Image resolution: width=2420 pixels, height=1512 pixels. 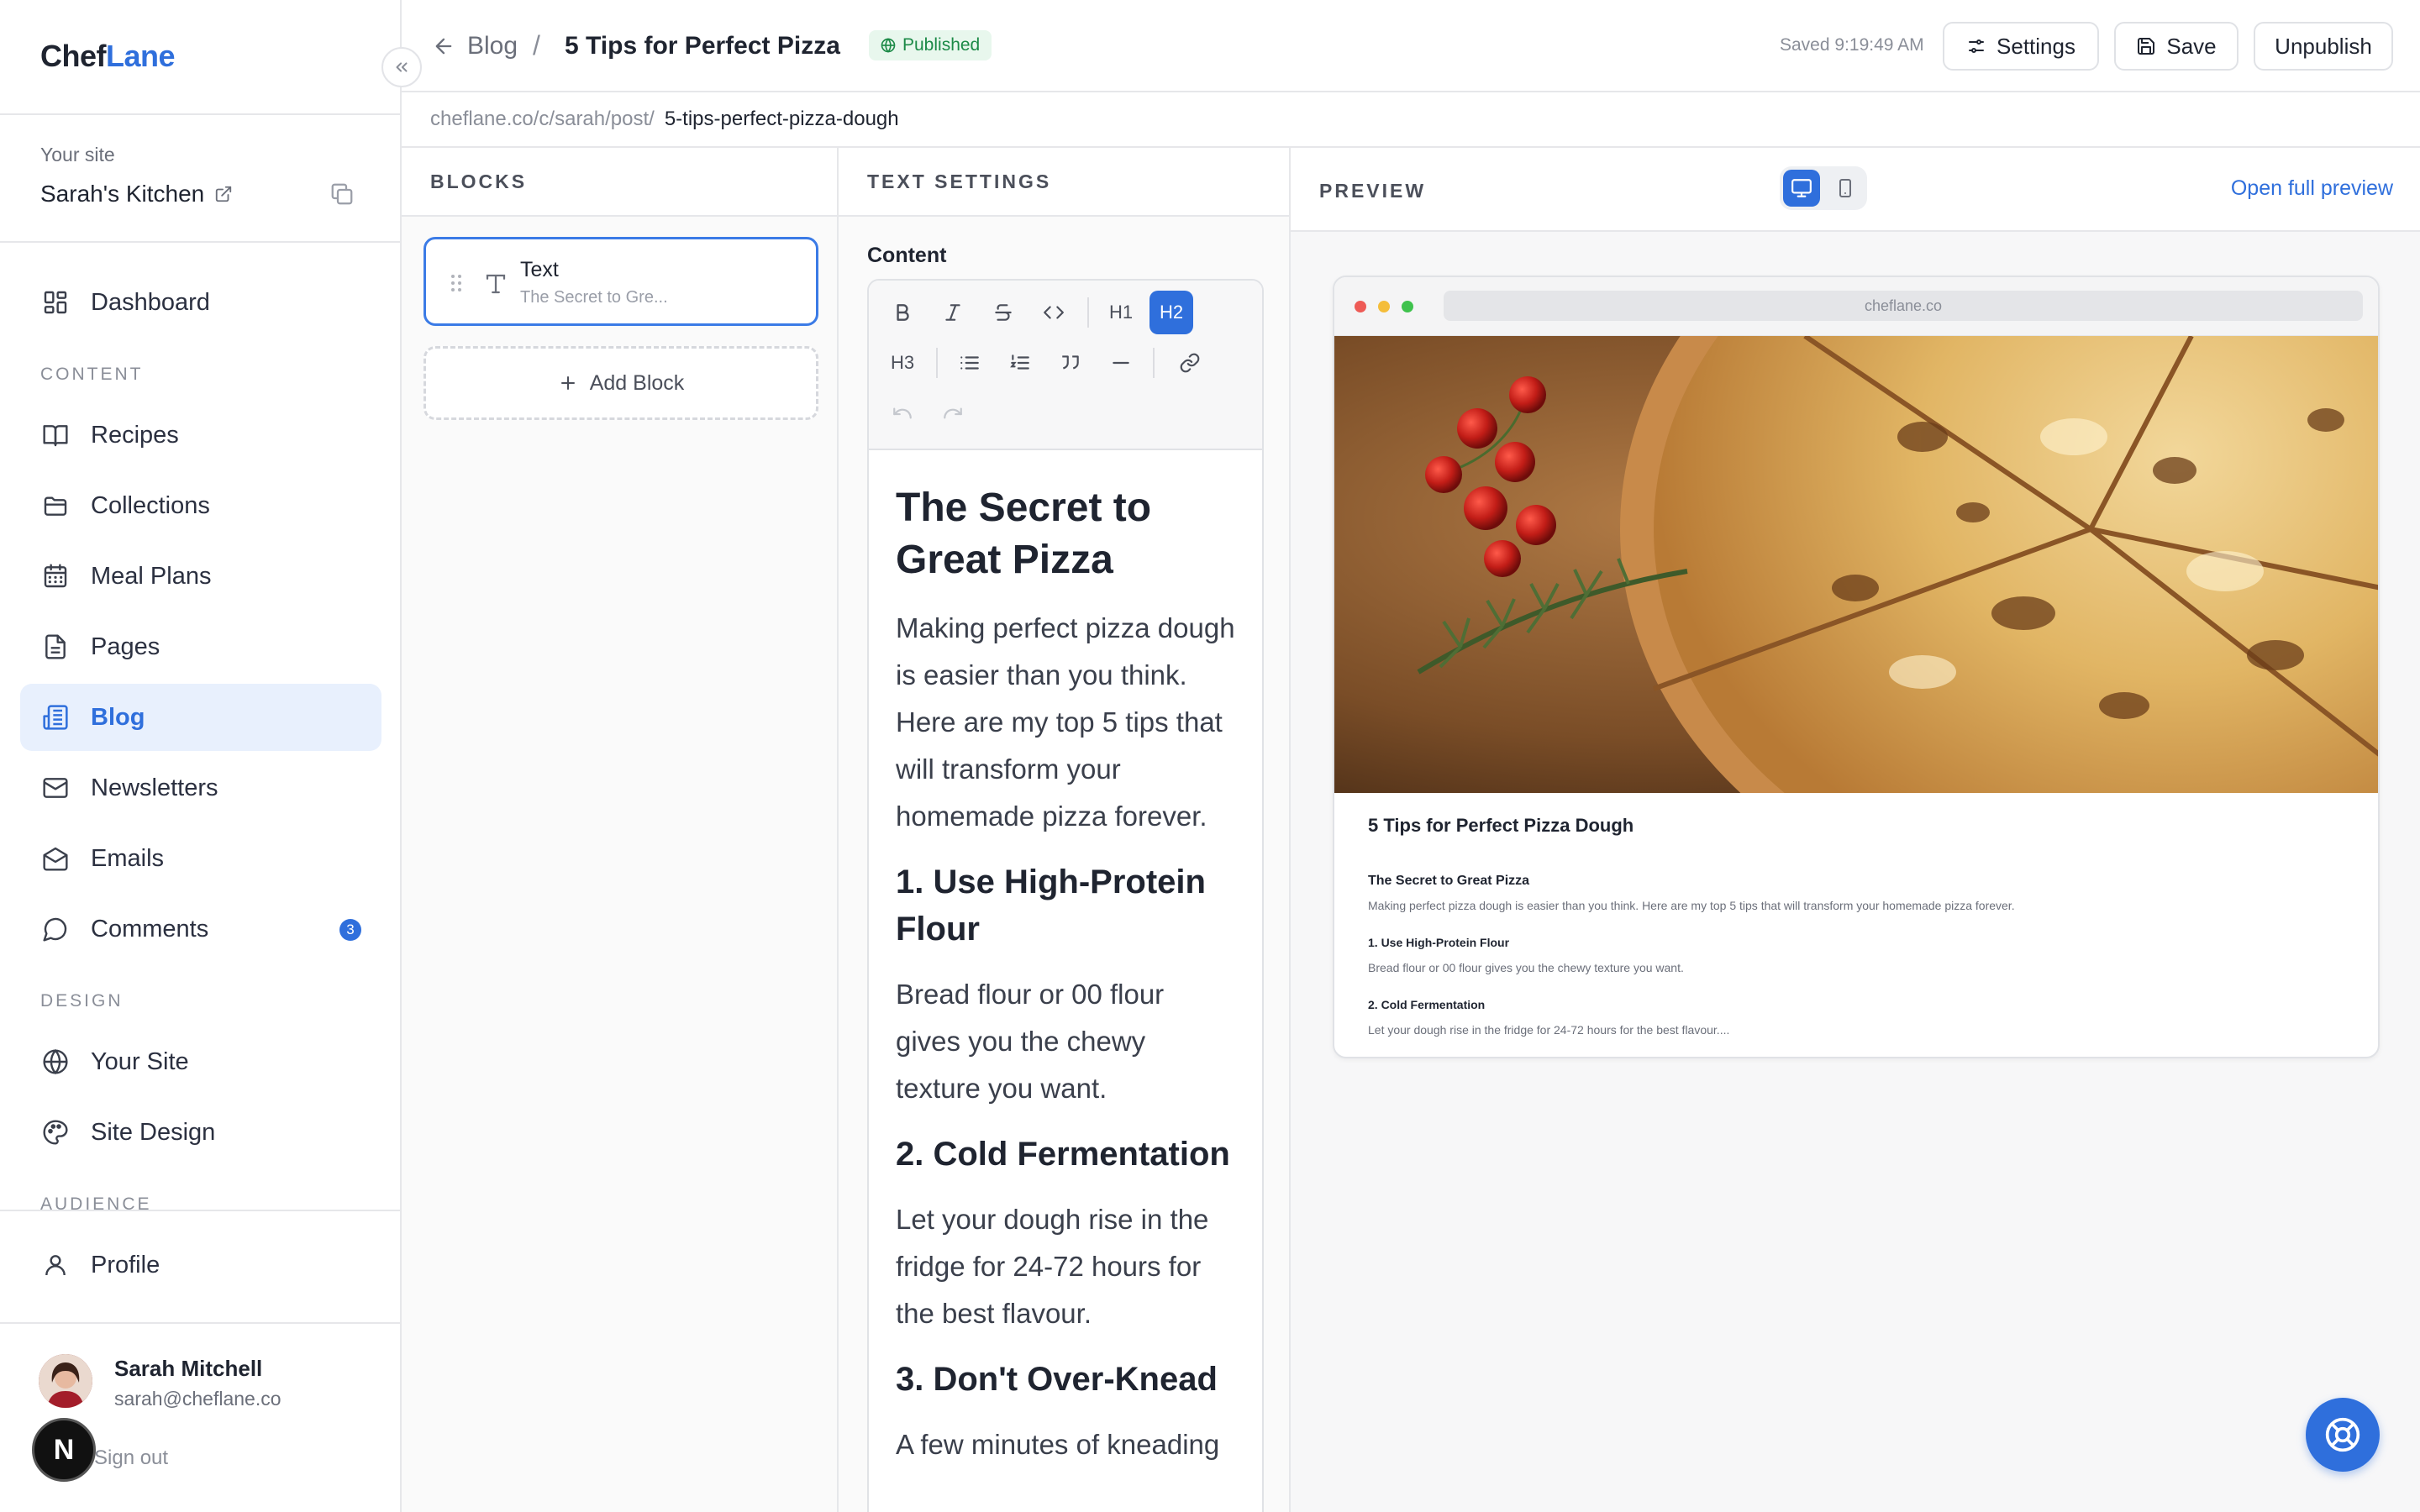 I want to click on drag-handle-icon, so click(x=456, y=283).